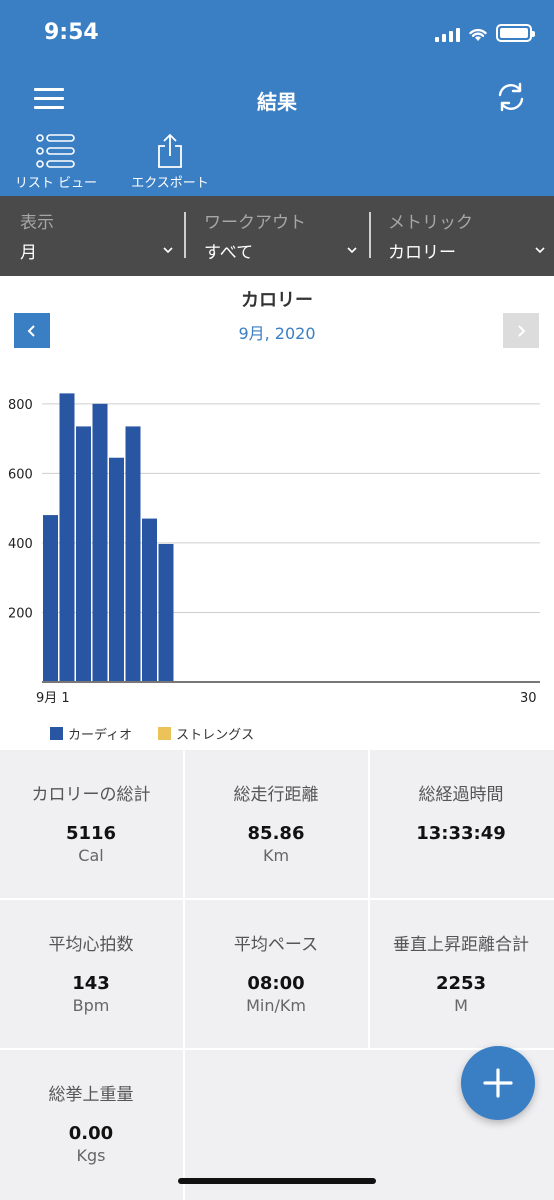 The width and height of the screenshot is (554, 1200). I want to click on stat-avg-heart-rate: 平均心拍数 143 Bpm, so click(91, 974).